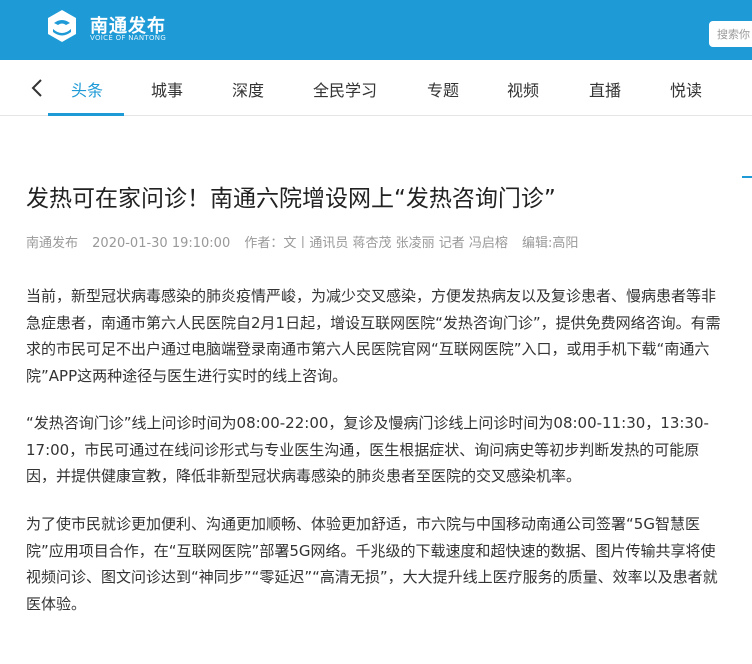 This screenshot has width=752, height=664. What do you see at coordinates (605, 89) in the screenshot?
I see `tab-zhibo: 直播` at bounding box center [605, 89].